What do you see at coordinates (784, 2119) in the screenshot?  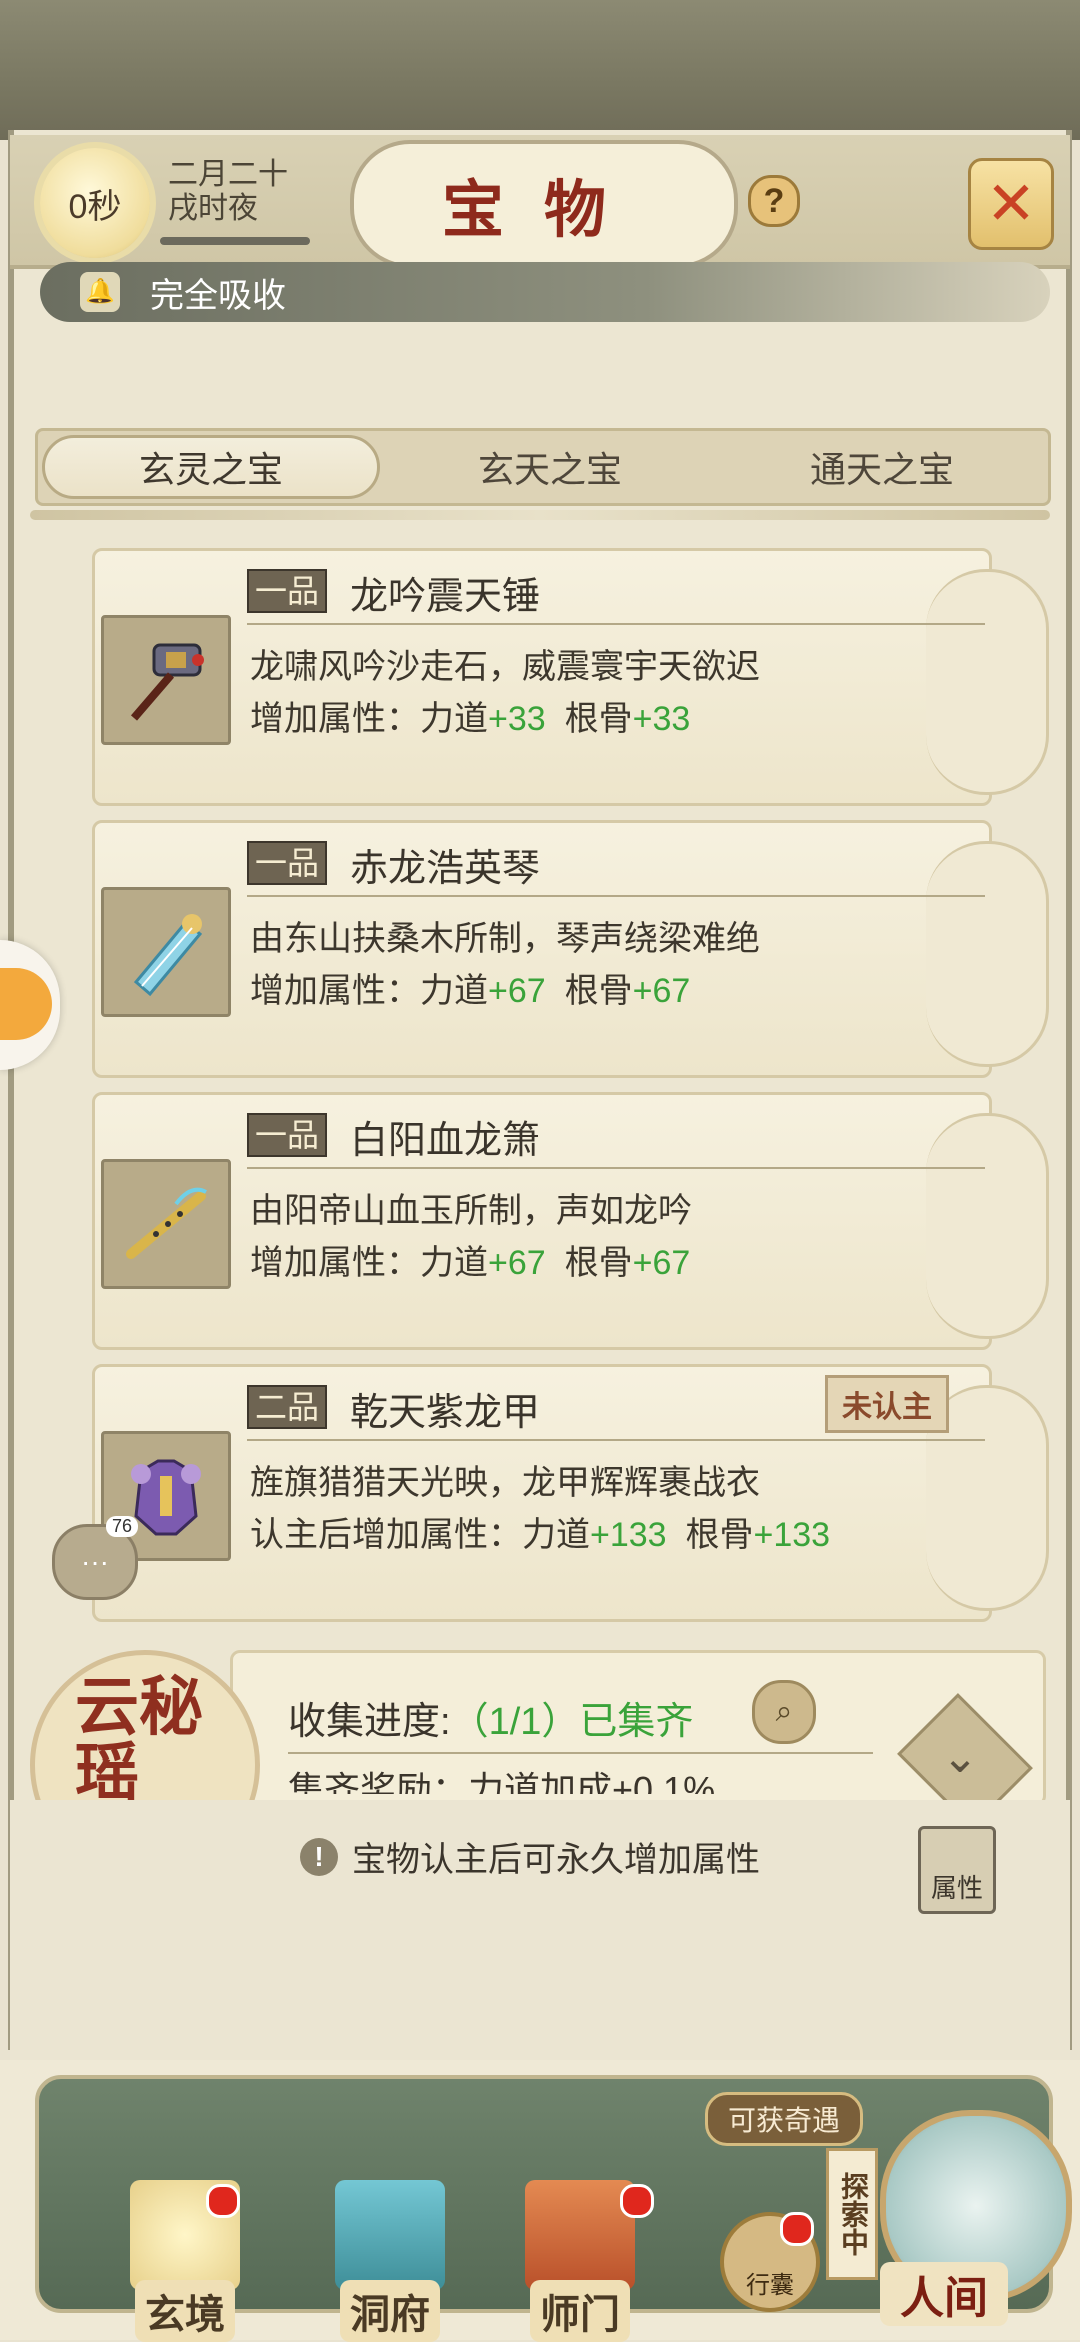 I see `encounter-badge: 可获奇遇` at bounding box center [784, 2119].